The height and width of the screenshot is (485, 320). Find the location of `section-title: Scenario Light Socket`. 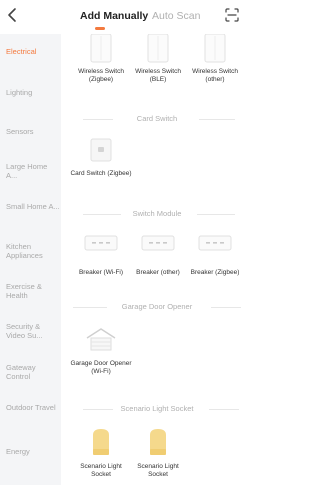

section-title: Scenario Light Socket is located at coordinates (157, 408).